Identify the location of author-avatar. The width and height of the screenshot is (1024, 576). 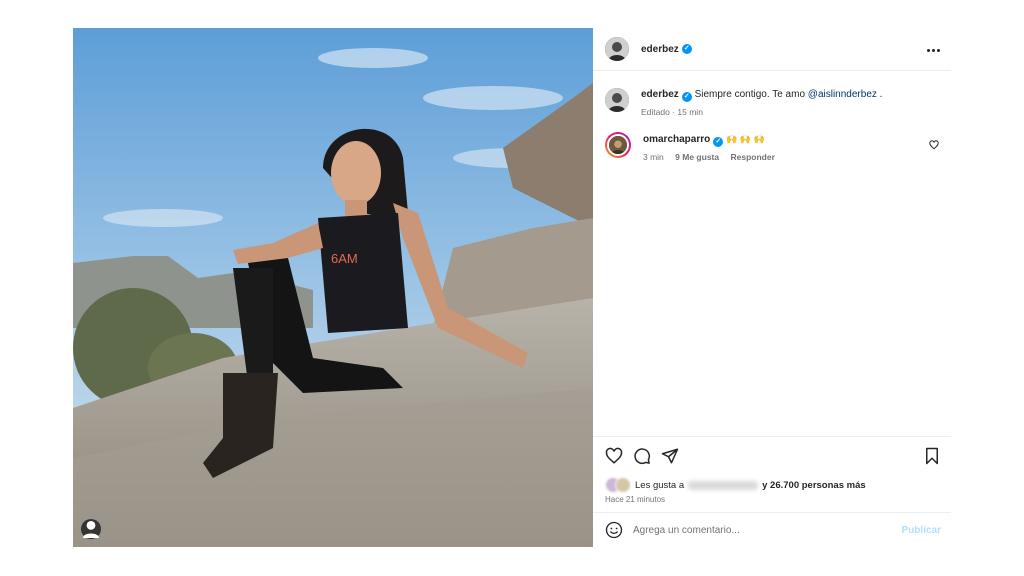
(617, 49).